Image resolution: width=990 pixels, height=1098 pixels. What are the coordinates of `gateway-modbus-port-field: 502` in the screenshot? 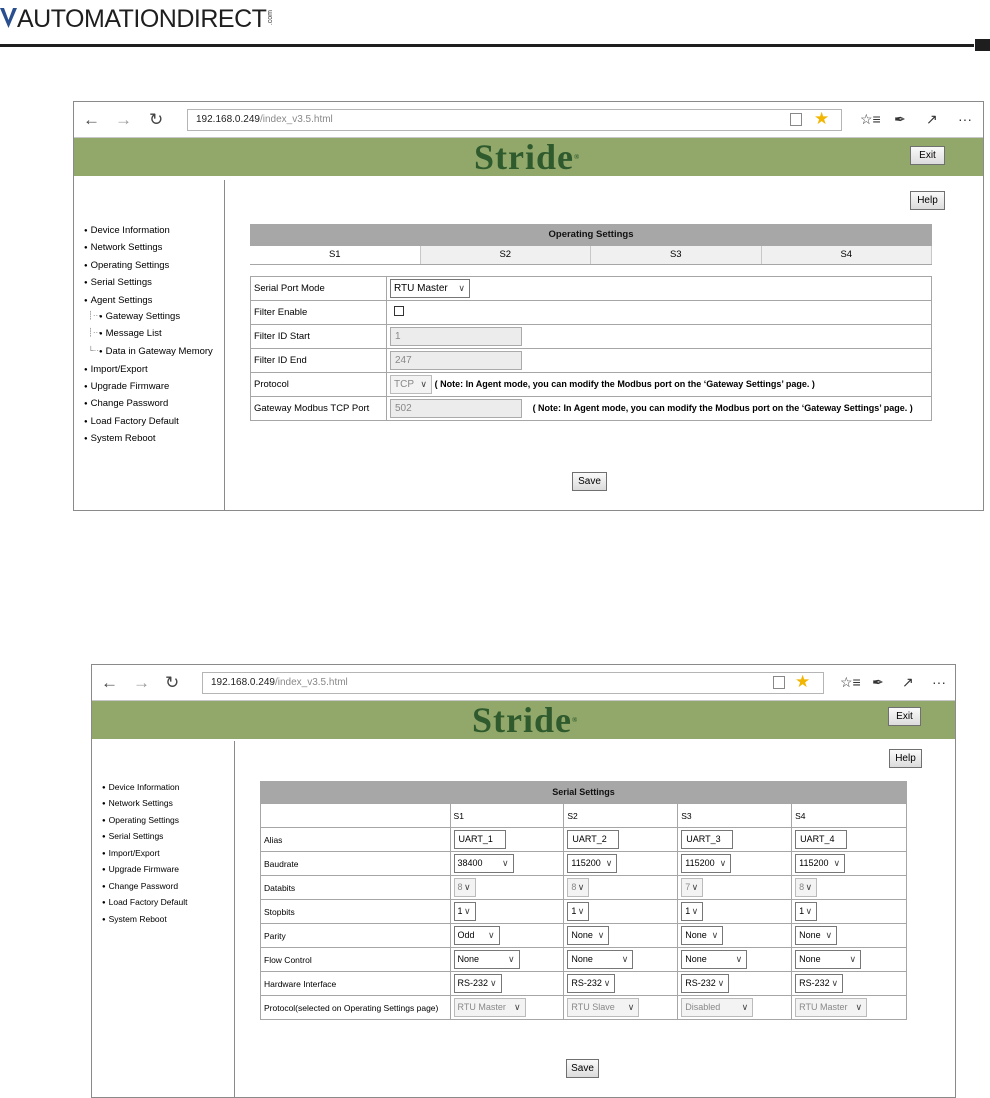 It's located at (456, 408).